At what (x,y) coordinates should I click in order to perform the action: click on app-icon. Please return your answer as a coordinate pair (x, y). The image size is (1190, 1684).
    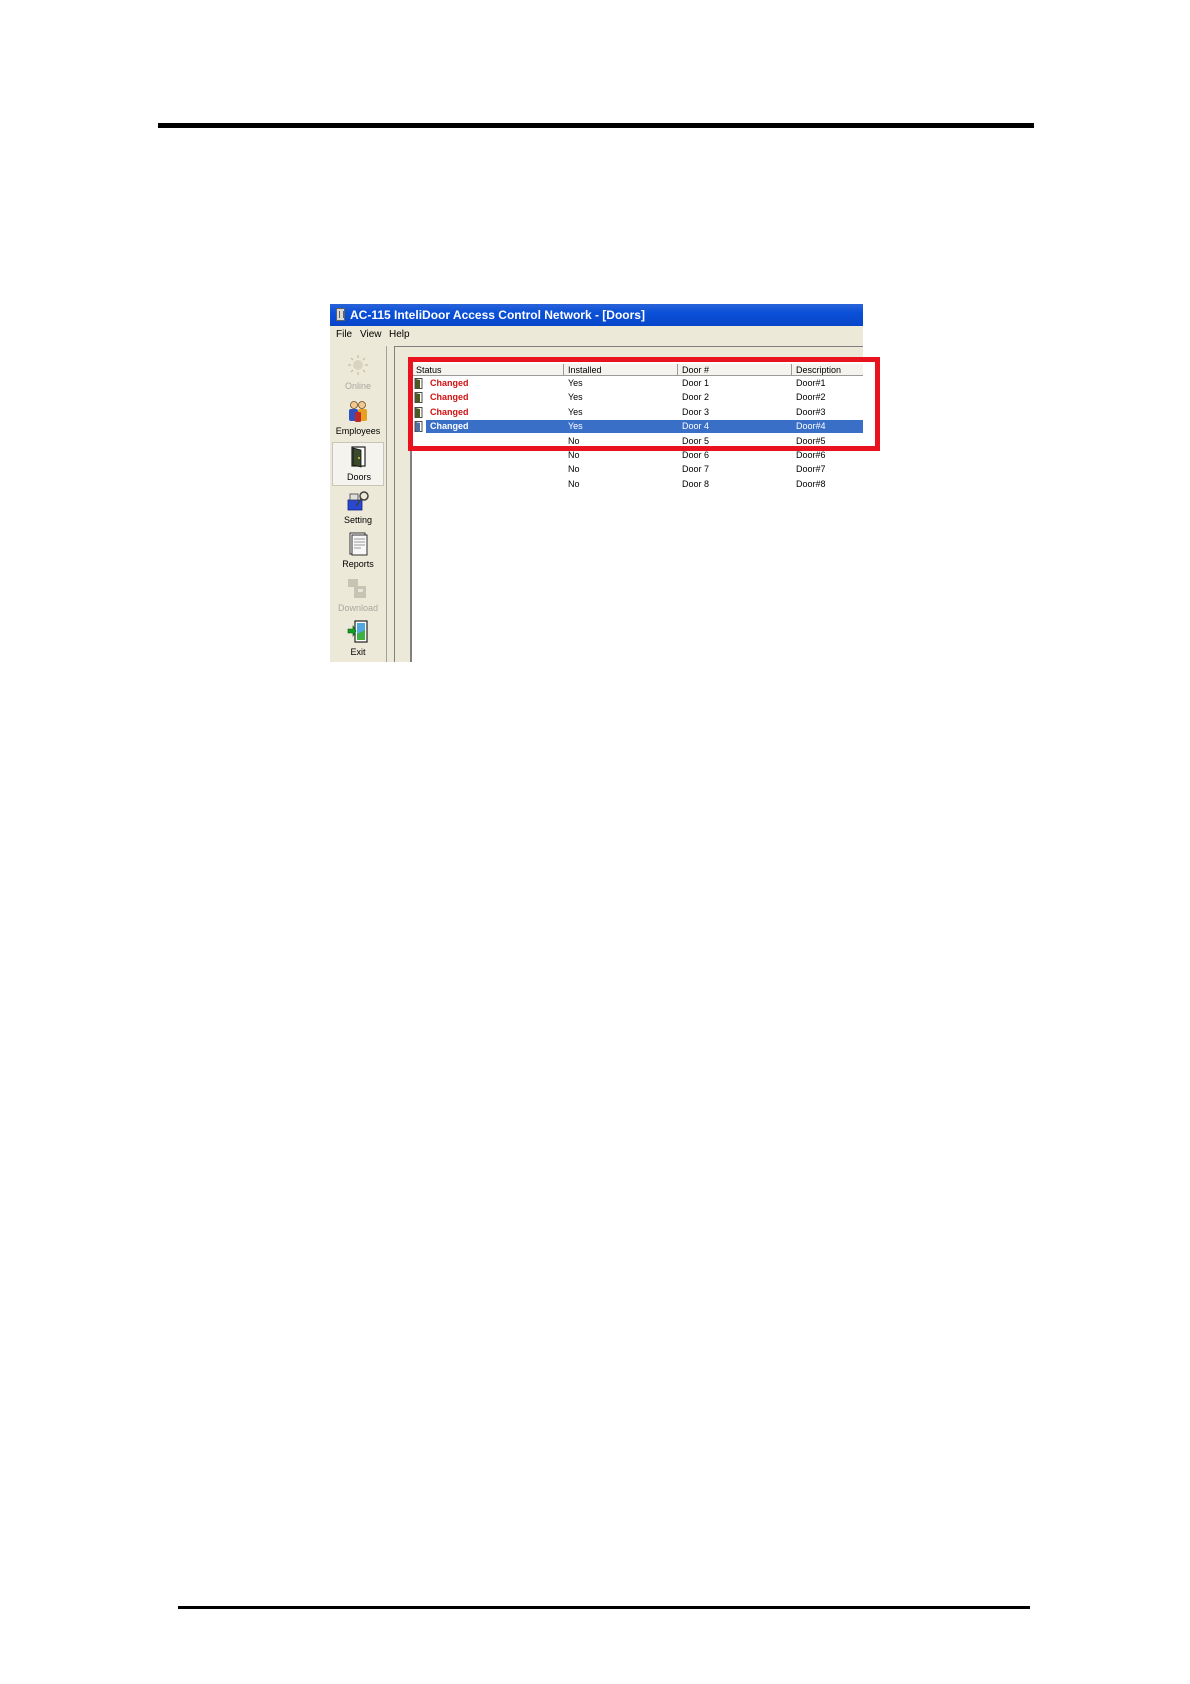
    Looking at the image, I should click on (340, 314).